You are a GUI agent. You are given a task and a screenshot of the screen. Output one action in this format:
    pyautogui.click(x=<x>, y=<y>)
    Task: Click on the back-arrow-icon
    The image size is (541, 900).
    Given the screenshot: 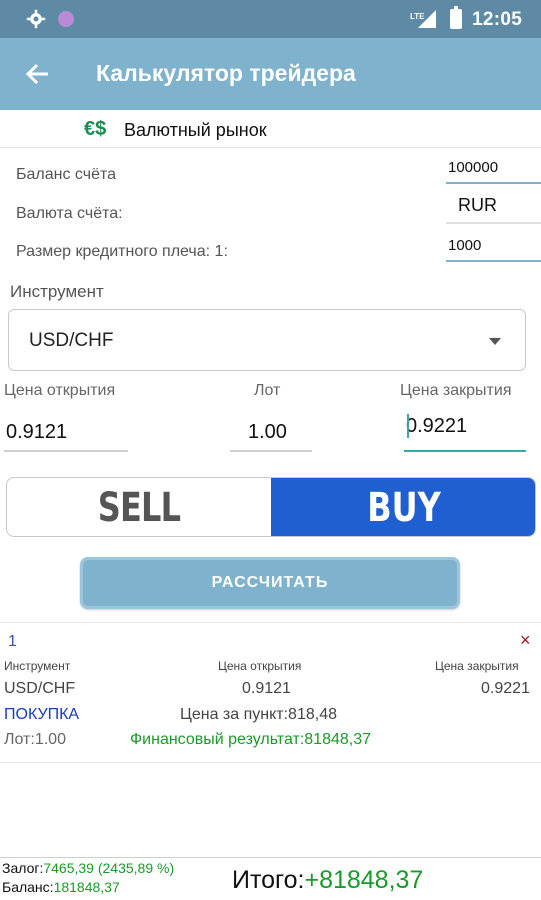 What is the action you would take?
    pyautogui.click(x=38, y=74)
    